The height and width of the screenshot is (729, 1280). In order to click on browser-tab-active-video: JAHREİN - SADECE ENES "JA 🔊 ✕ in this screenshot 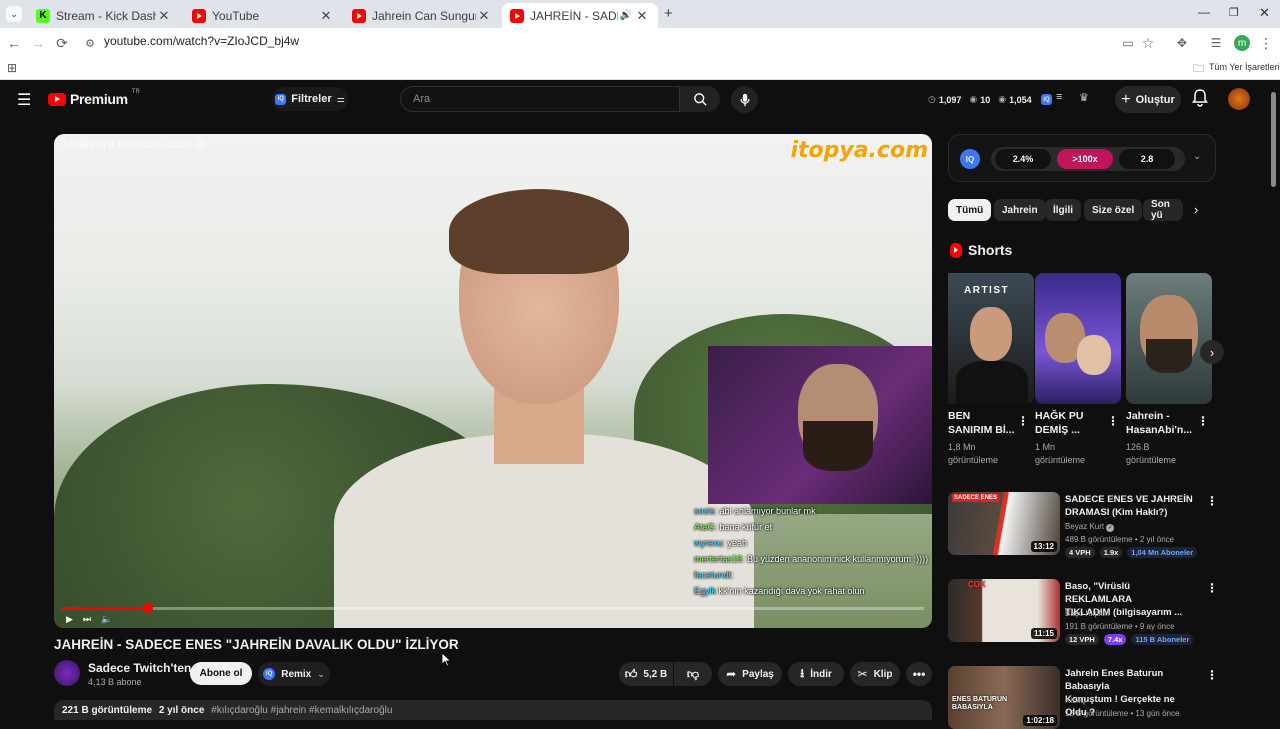, I will do `click(580, 15)`.